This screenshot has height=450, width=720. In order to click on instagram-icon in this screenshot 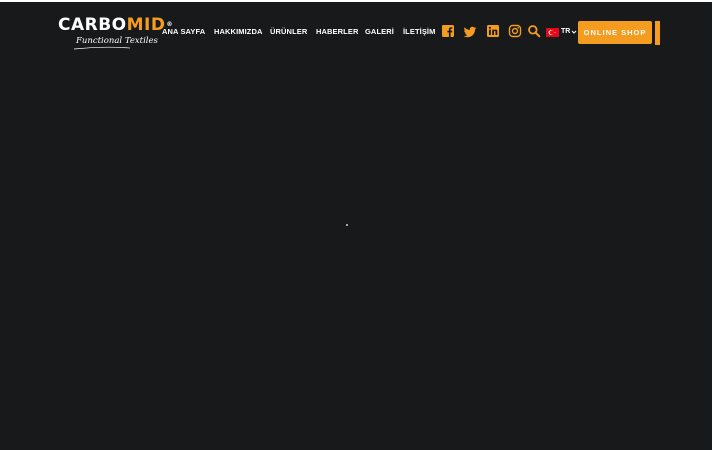, I will do `click(515, 31)`.